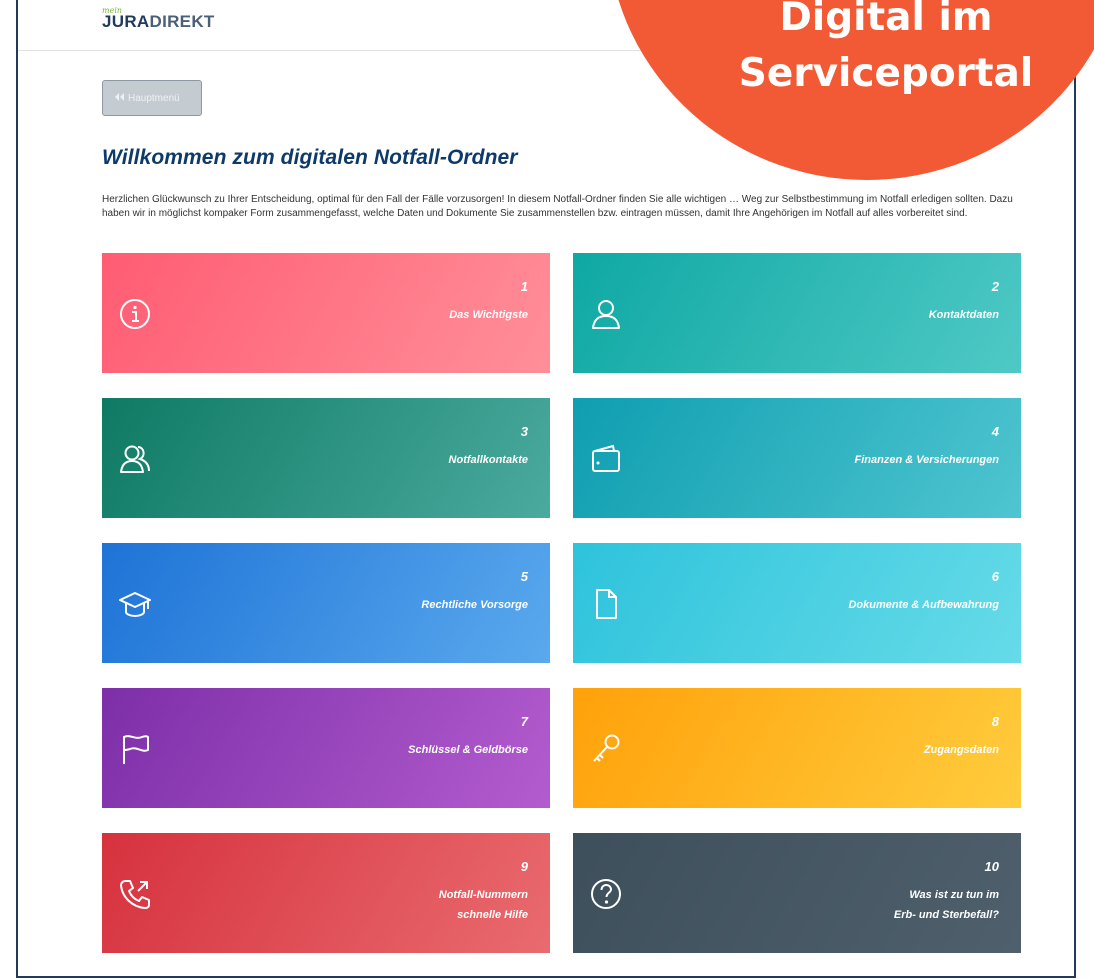 The height and width of the screenshot is (980, 1094). What do you see at coordinates (995, 286) in the screenshot?
I see `tile-number: 2` at bounding box center [995, 286].